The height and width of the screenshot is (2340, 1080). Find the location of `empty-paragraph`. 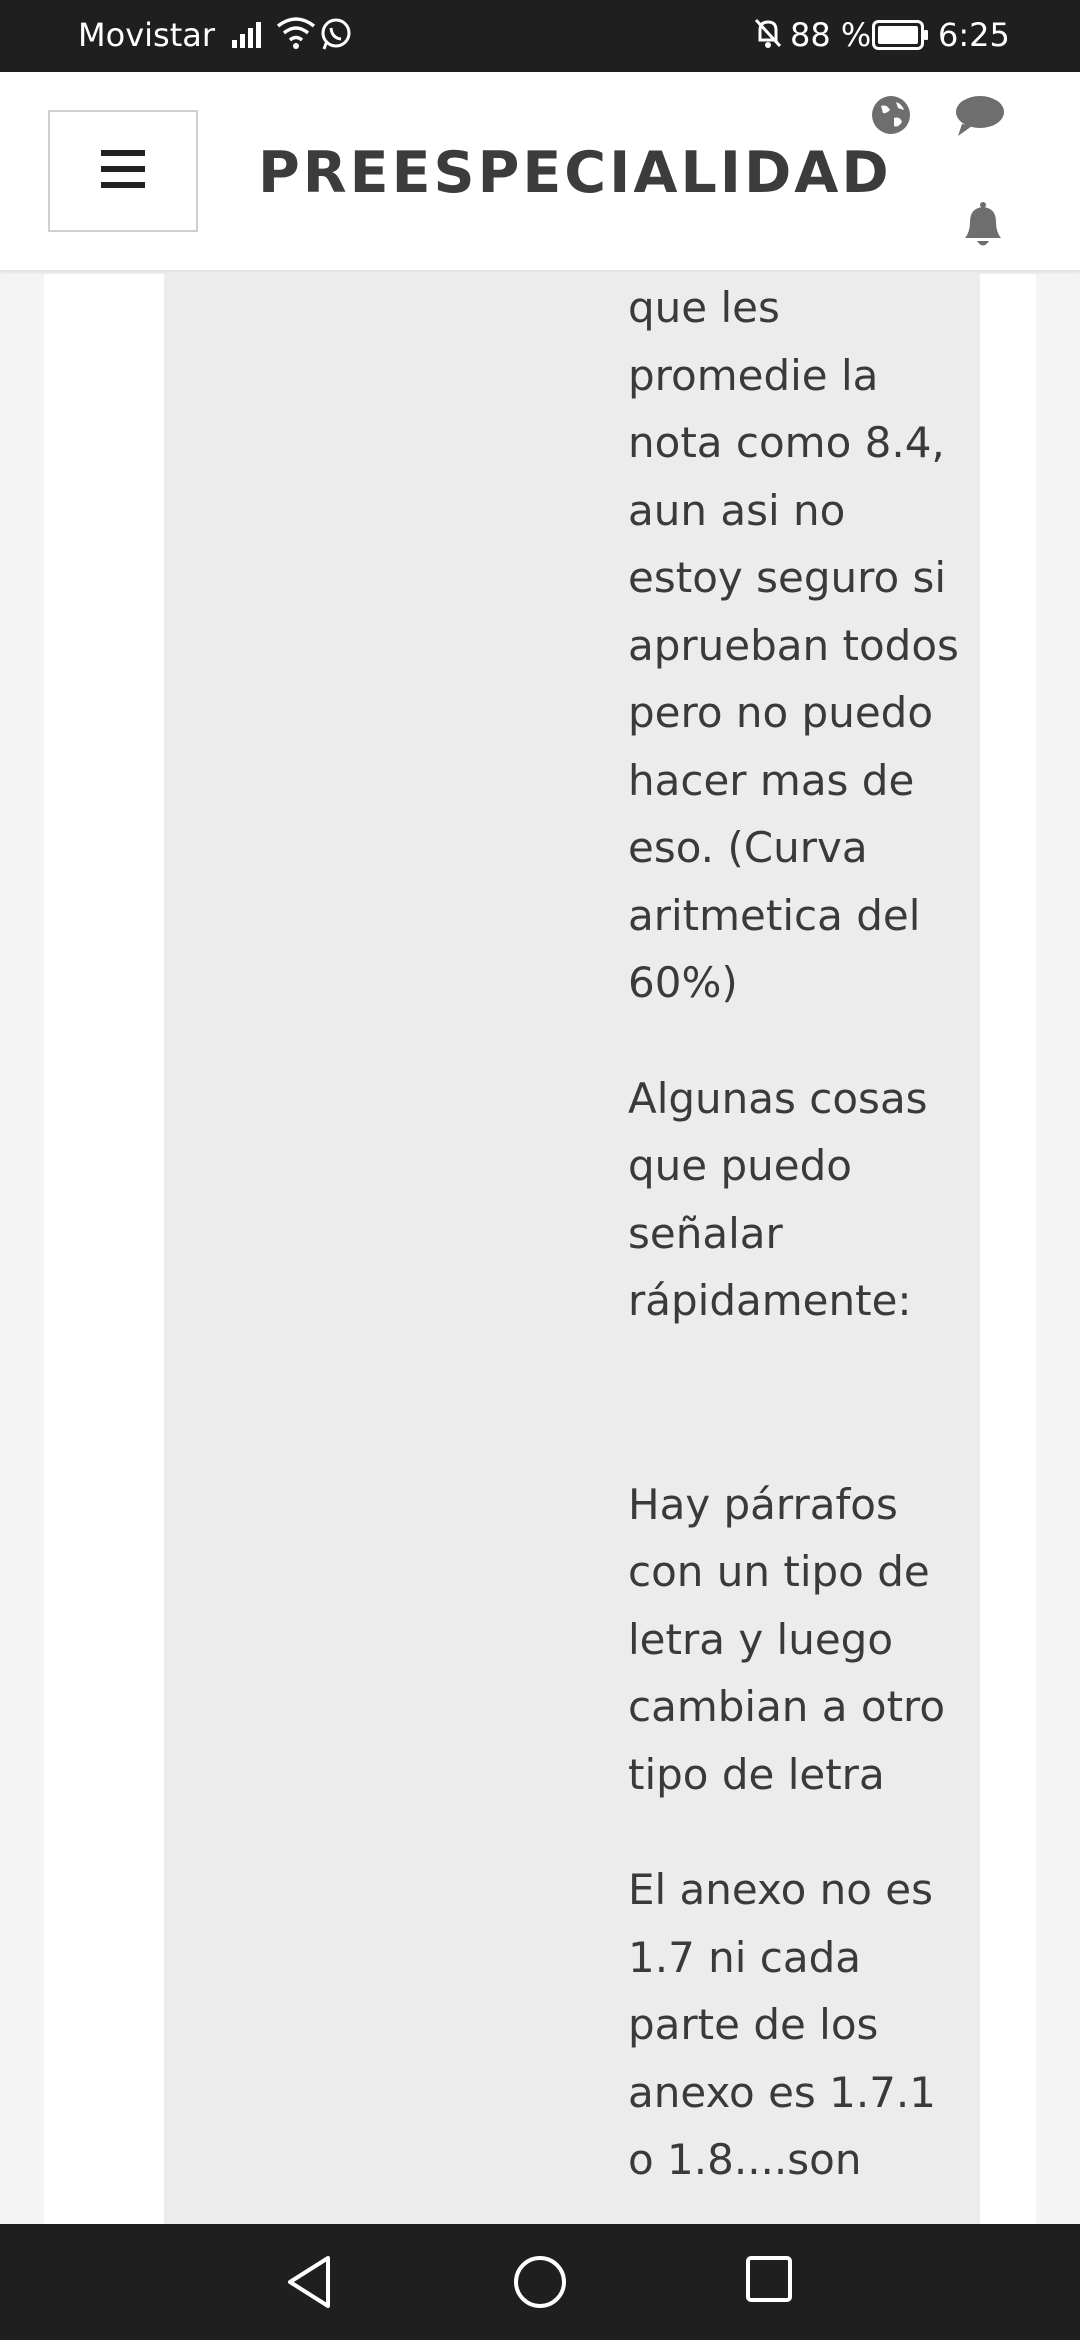

empty-paragraph is located at coordinates (798, 1427).